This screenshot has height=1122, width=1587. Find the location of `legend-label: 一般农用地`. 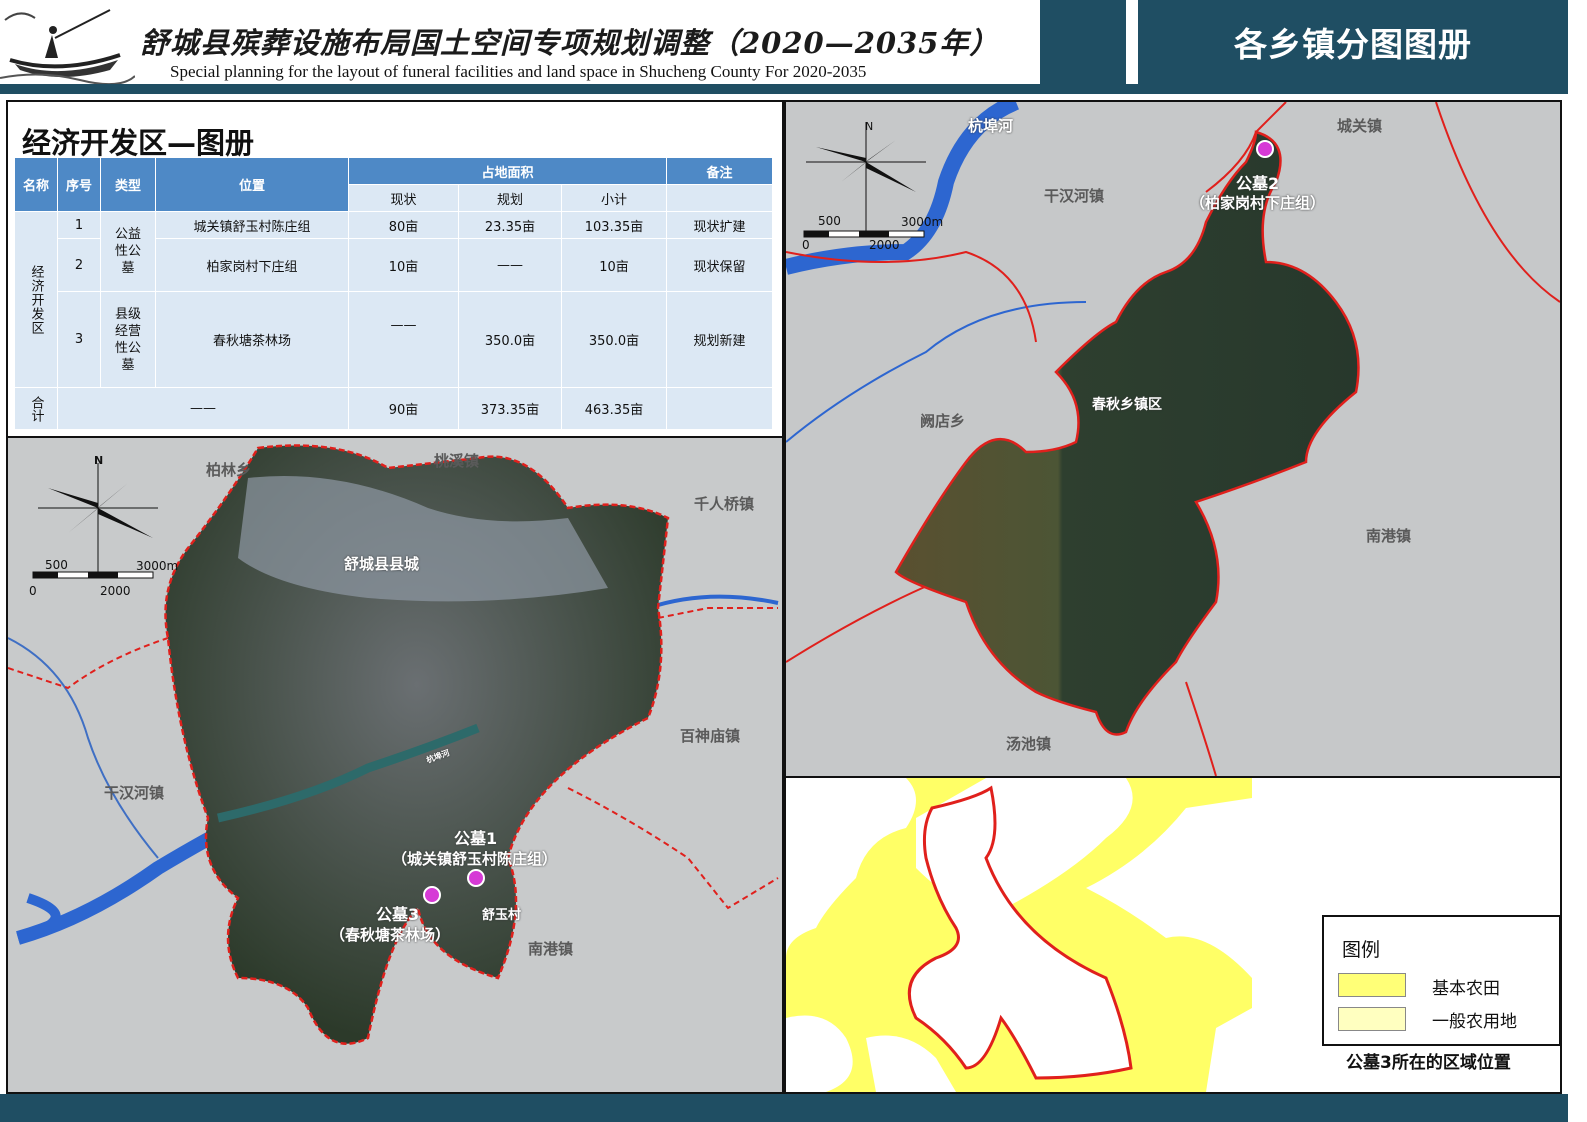

legend-label: 一般农用地 is located at coordinates (1474, 1022).